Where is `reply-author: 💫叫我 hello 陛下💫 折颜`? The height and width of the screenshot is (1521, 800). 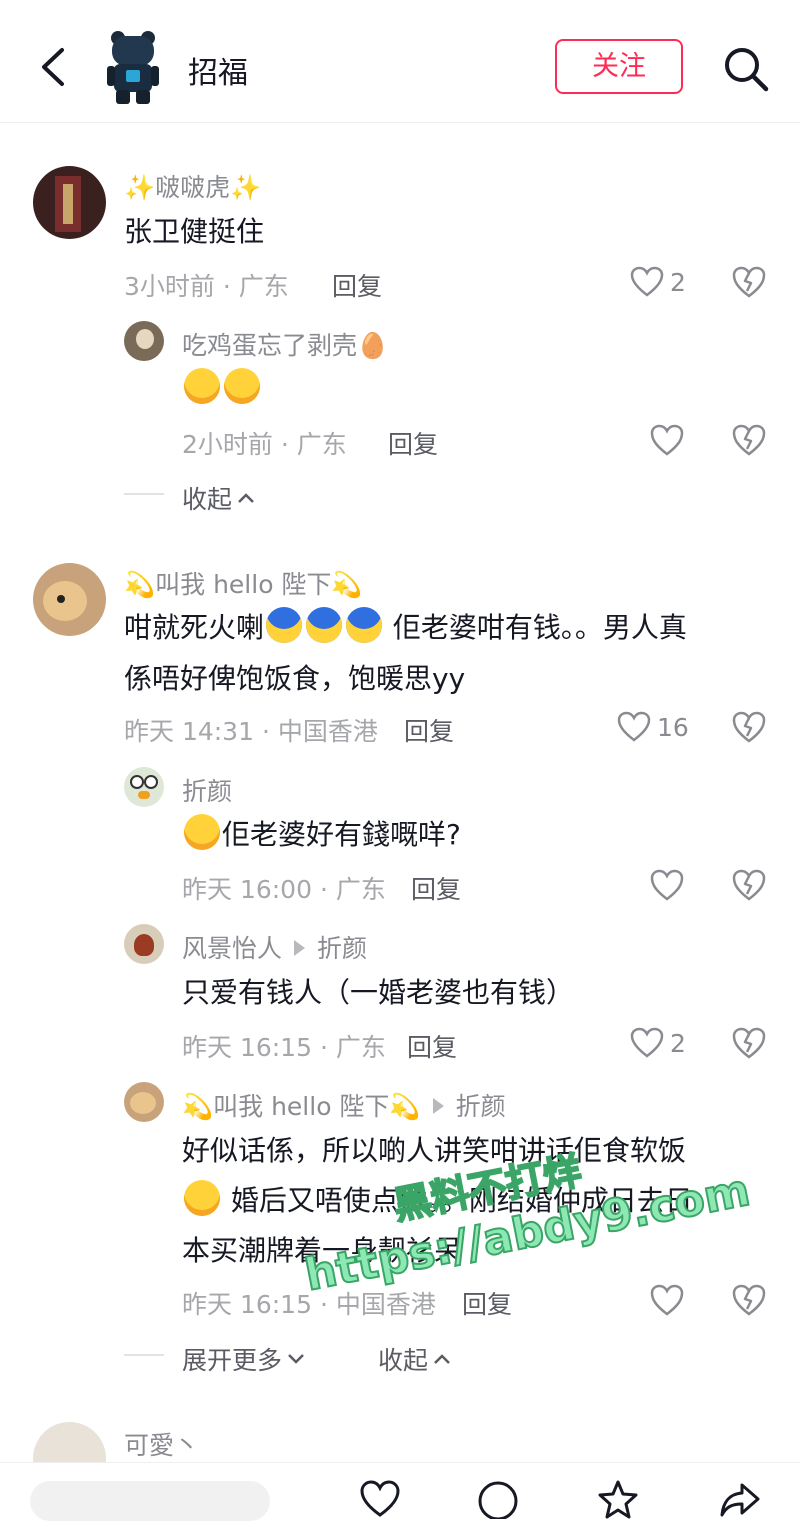
reply-author: 💫叫我 hello 陛下💫 折颜 is located at coordinates (344, 1105).